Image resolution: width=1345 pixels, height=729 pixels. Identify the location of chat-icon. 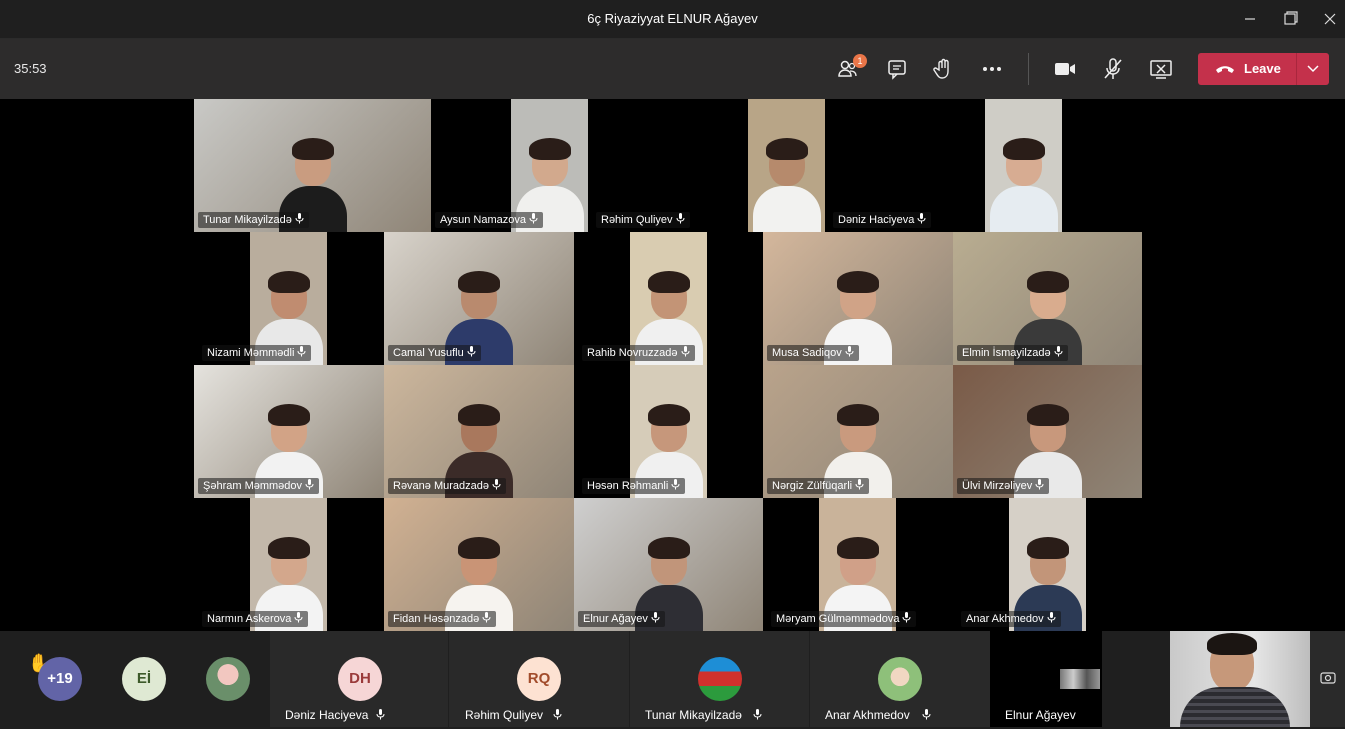
(897, 69).